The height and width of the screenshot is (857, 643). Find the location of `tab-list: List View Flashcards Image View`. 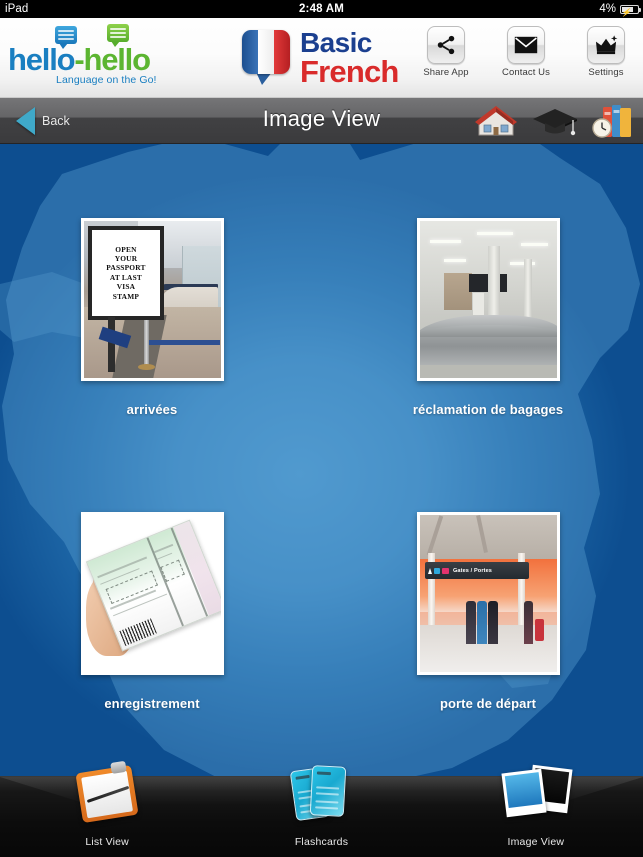

tab-list: List View Flashcards Image View is located at coordinates (321, 808).